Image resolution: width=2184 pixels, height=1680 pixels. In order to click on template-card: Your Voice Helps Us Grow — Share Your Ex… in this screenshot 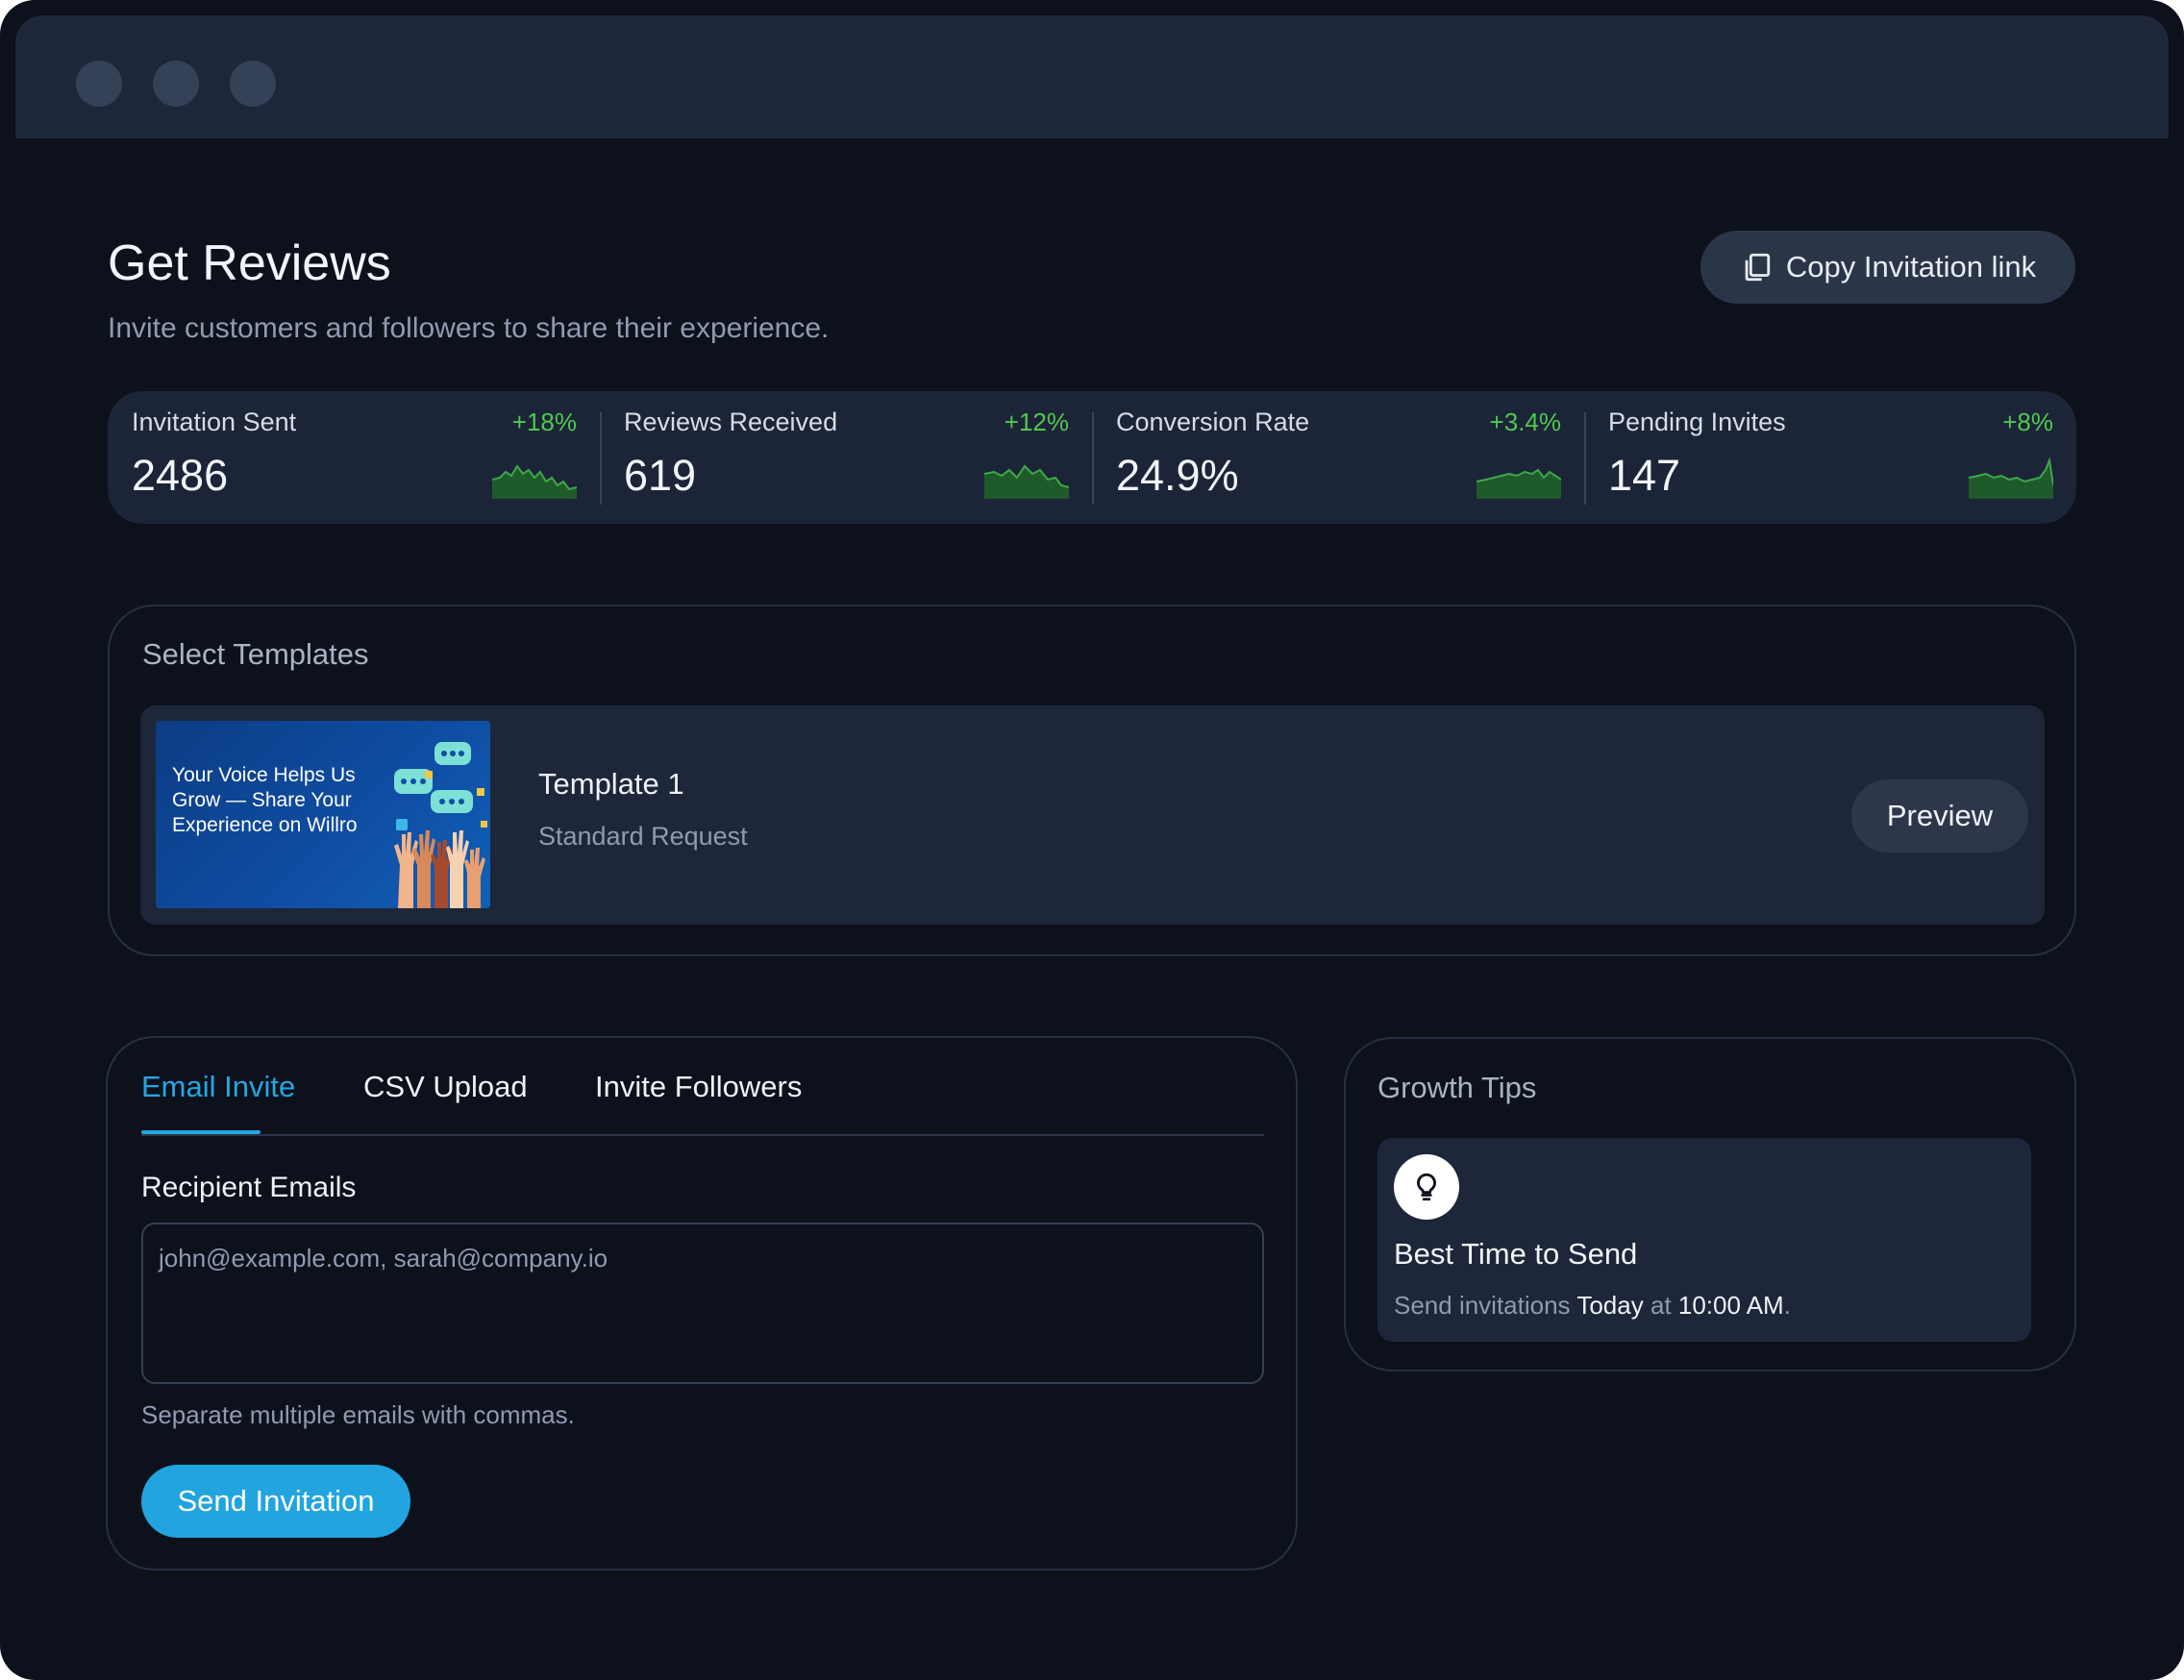, I will do `click(1093, 815)`.